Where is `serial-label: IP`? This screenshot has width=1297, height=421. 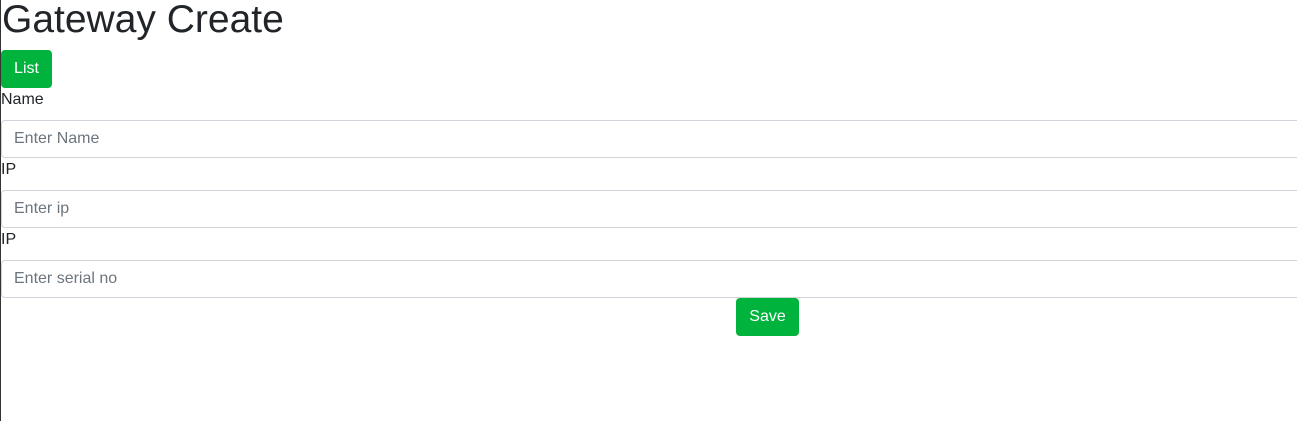
serial-label: IP is located at coordinates (9, 239).